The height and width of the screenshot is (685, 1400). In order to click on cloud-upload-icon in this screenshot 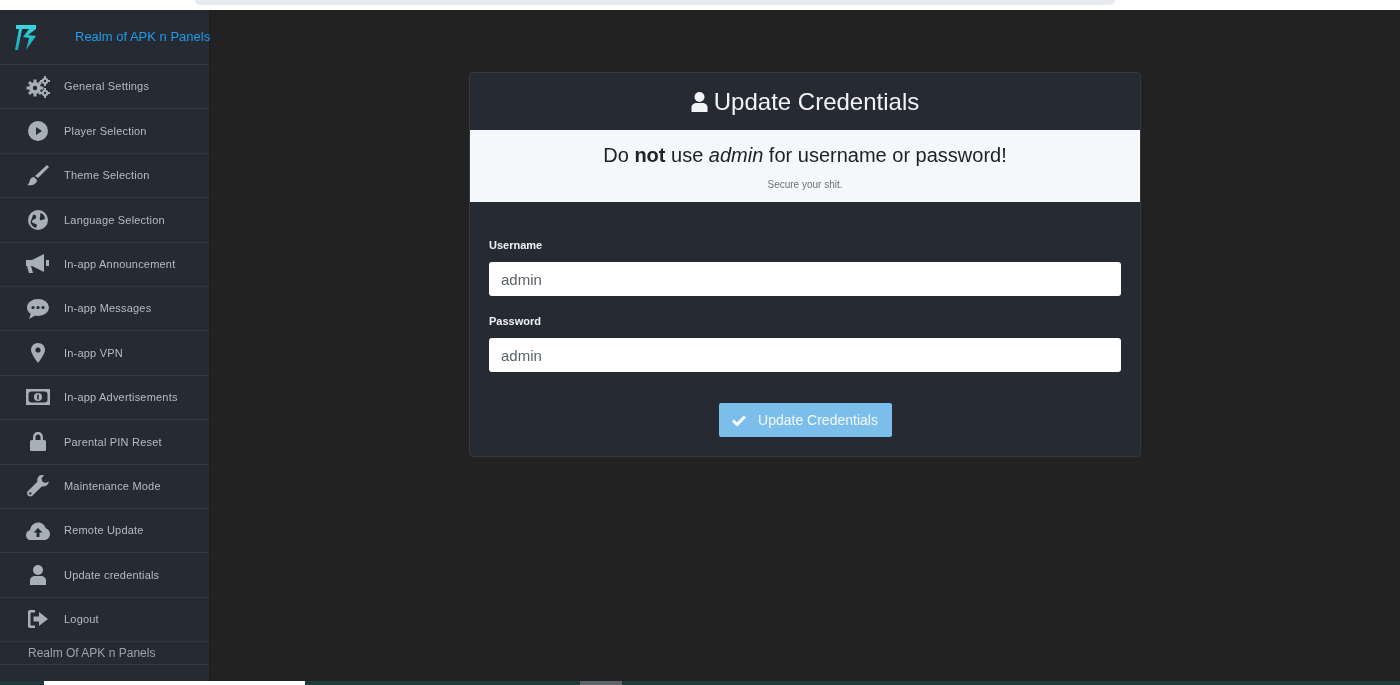, I will do `click(38, 530)`.